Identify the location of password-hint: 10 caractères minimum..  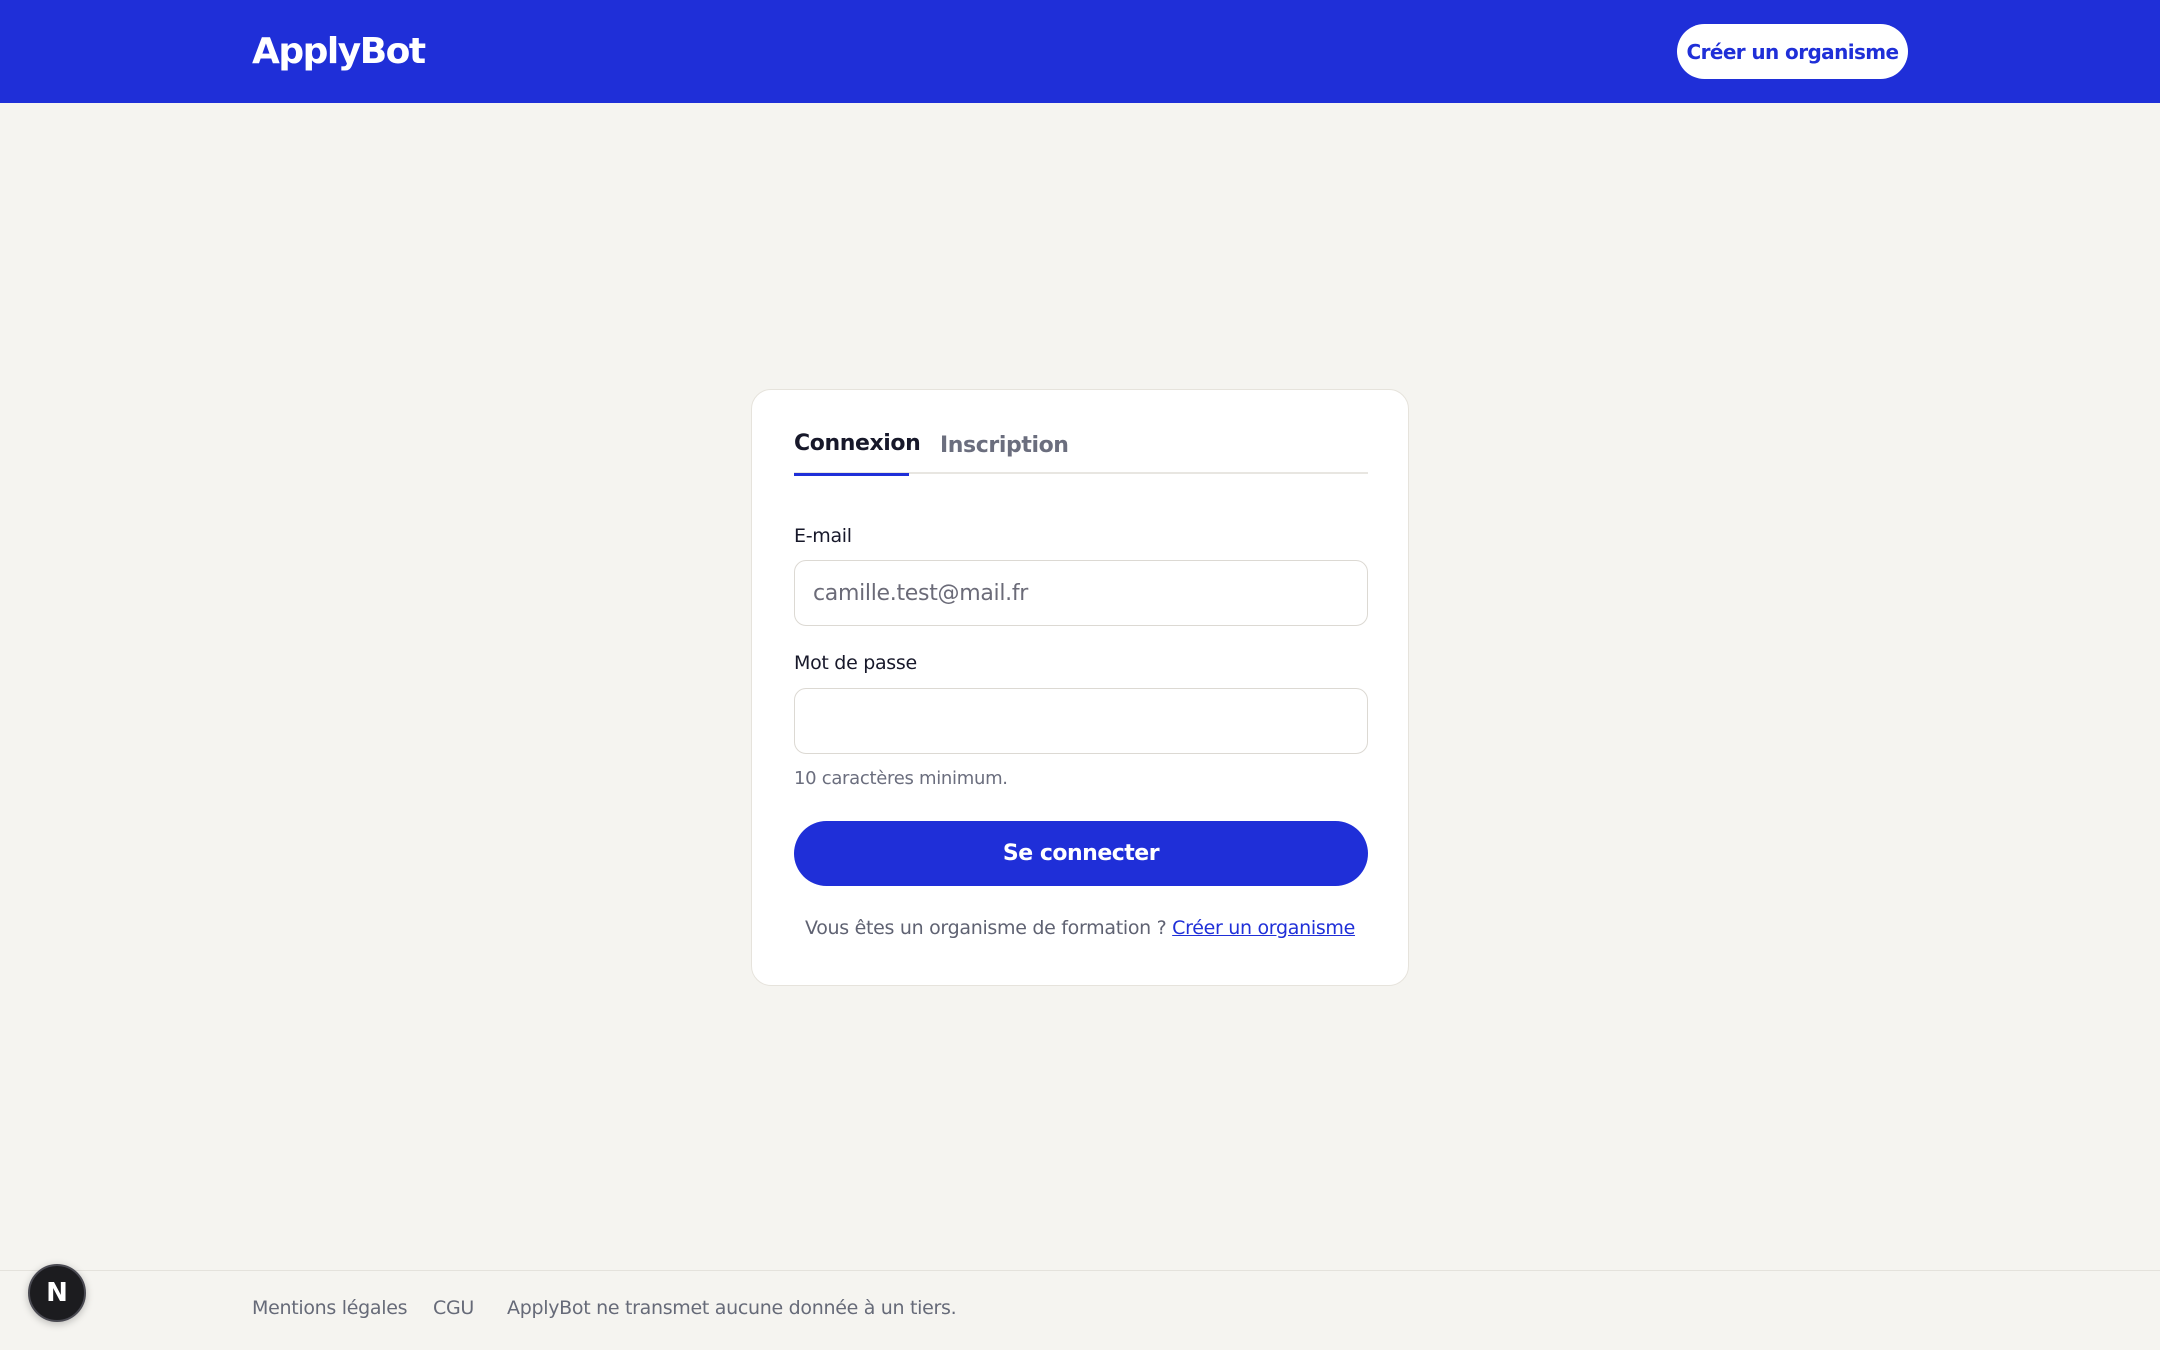
(901, 778).